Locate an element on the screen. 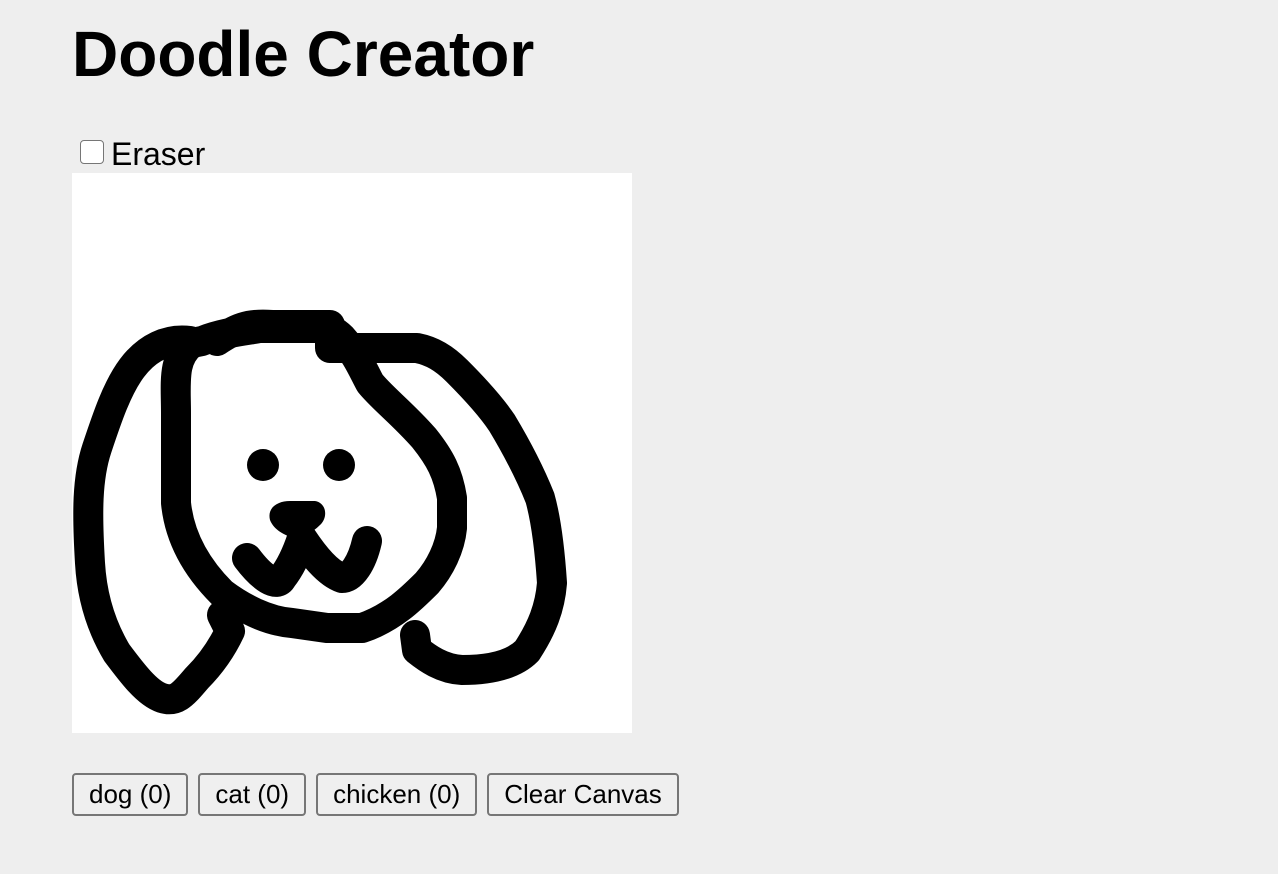 The height and width of the screenshot is (874, 1278). clear-canvas-button: Clear Canvas is located at coordinates (583, 794).